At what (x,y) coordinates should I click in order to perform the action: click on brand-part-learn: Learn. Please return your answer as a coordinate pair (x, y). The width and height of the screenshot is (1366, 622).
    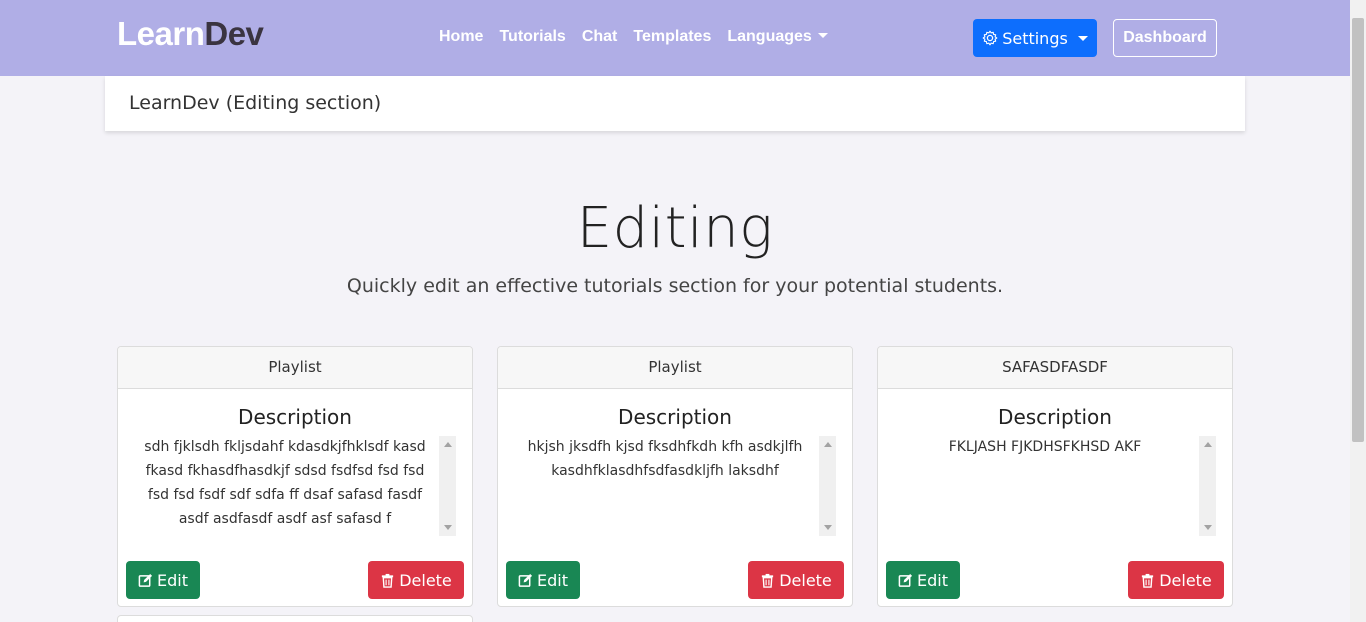
    Looking at the image, I should click on (161, 33).